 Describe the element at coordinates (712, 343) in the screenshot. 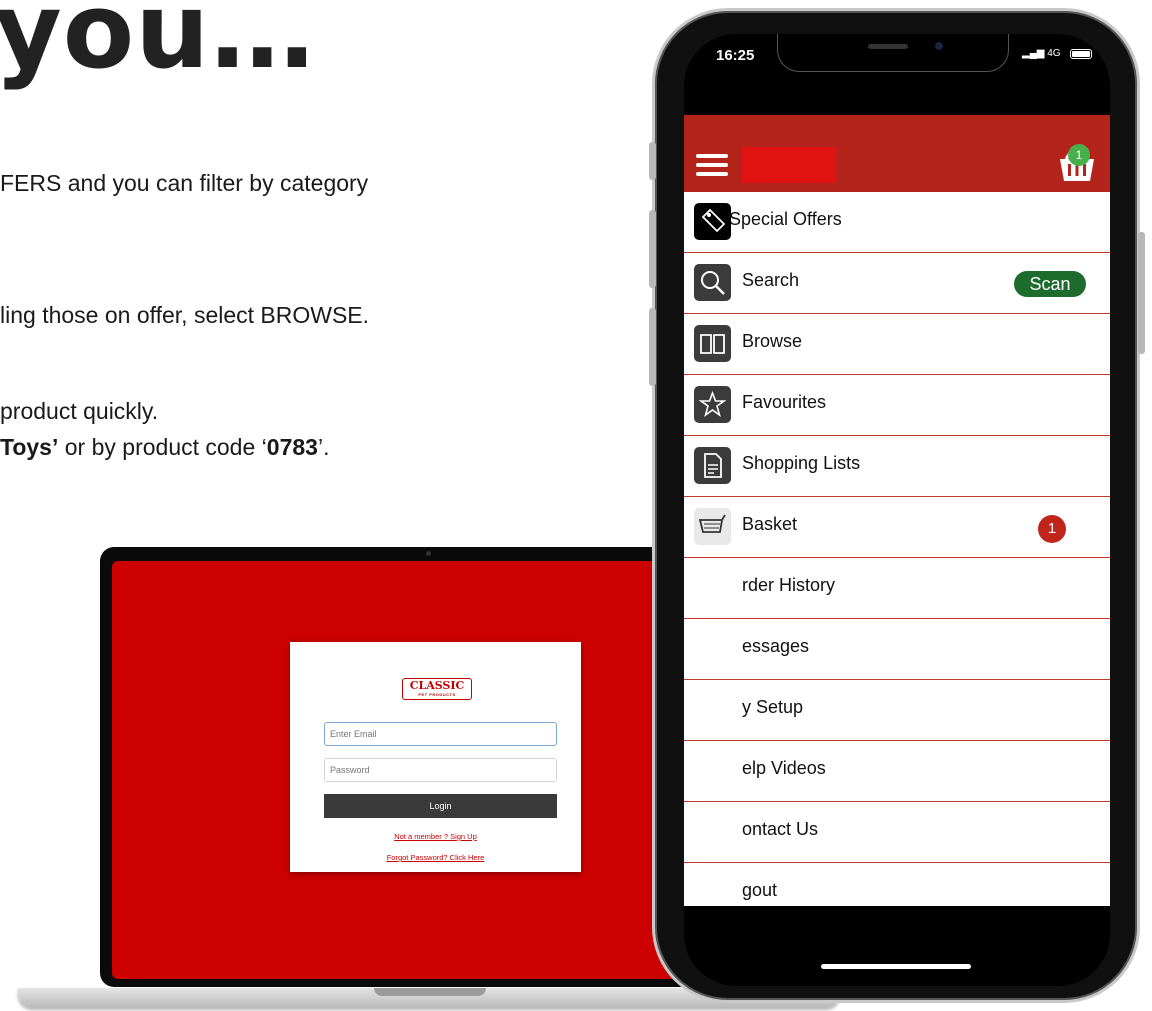

I see `book-icon` at that location.